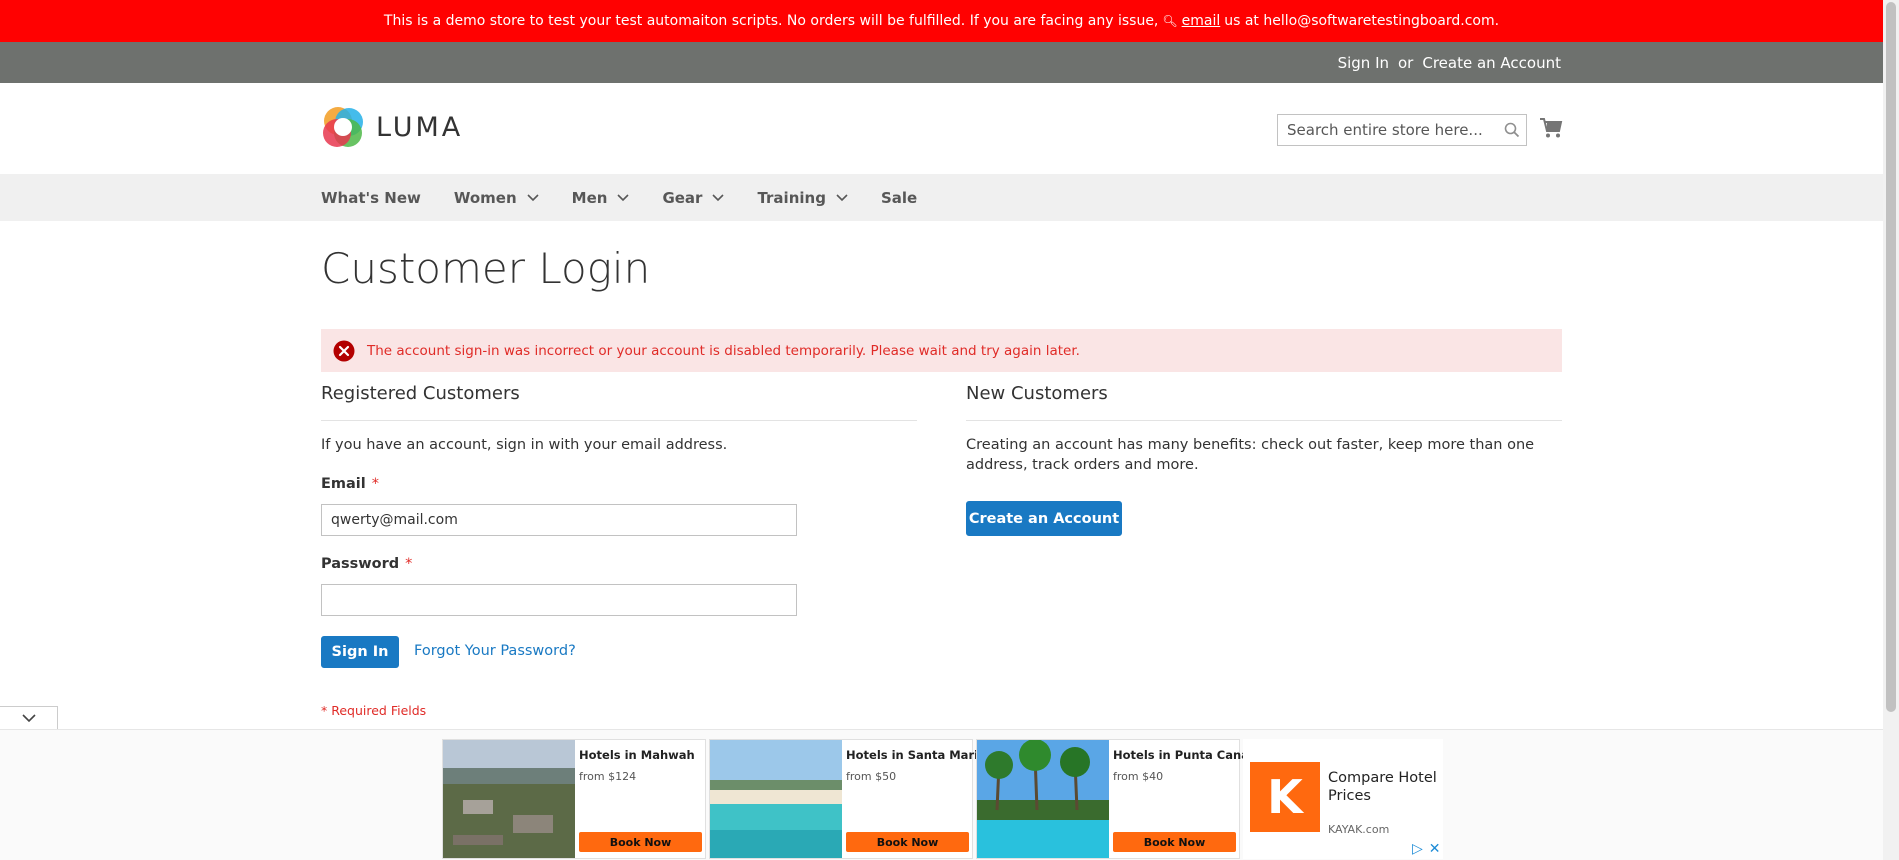 Image resolution: width=1899 pixels, height=860 pixels. I want to click on demo-notice-text-after: us at hello@softwaretestingboard.com., so click(1362, 21).